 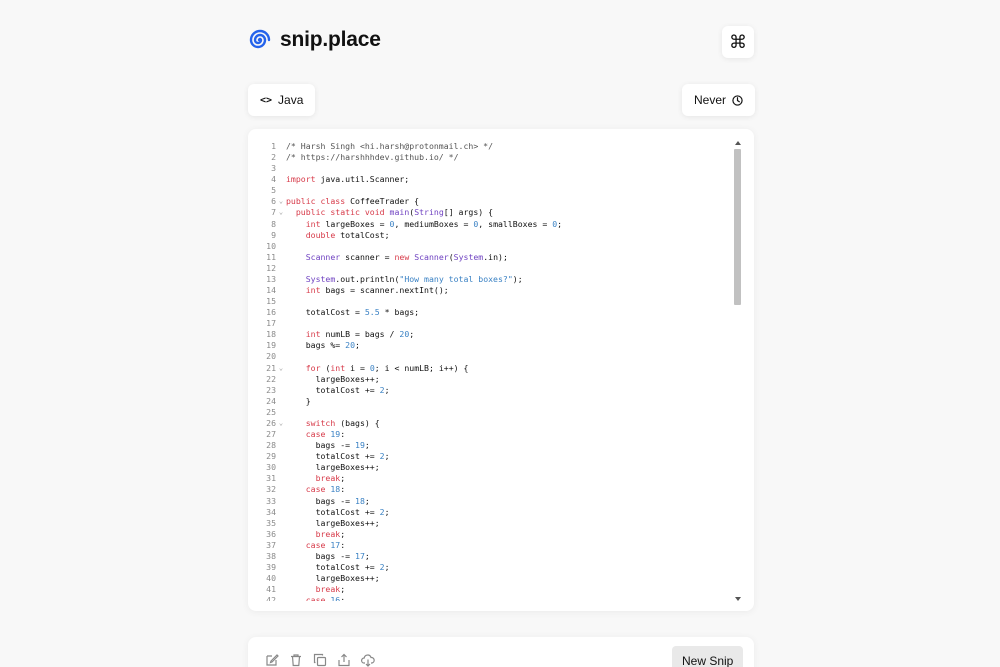 What do you see at coordinates (738, 143) in the screenshot?
I see `scroll-up-arrow` at bounding box center [738, 143].